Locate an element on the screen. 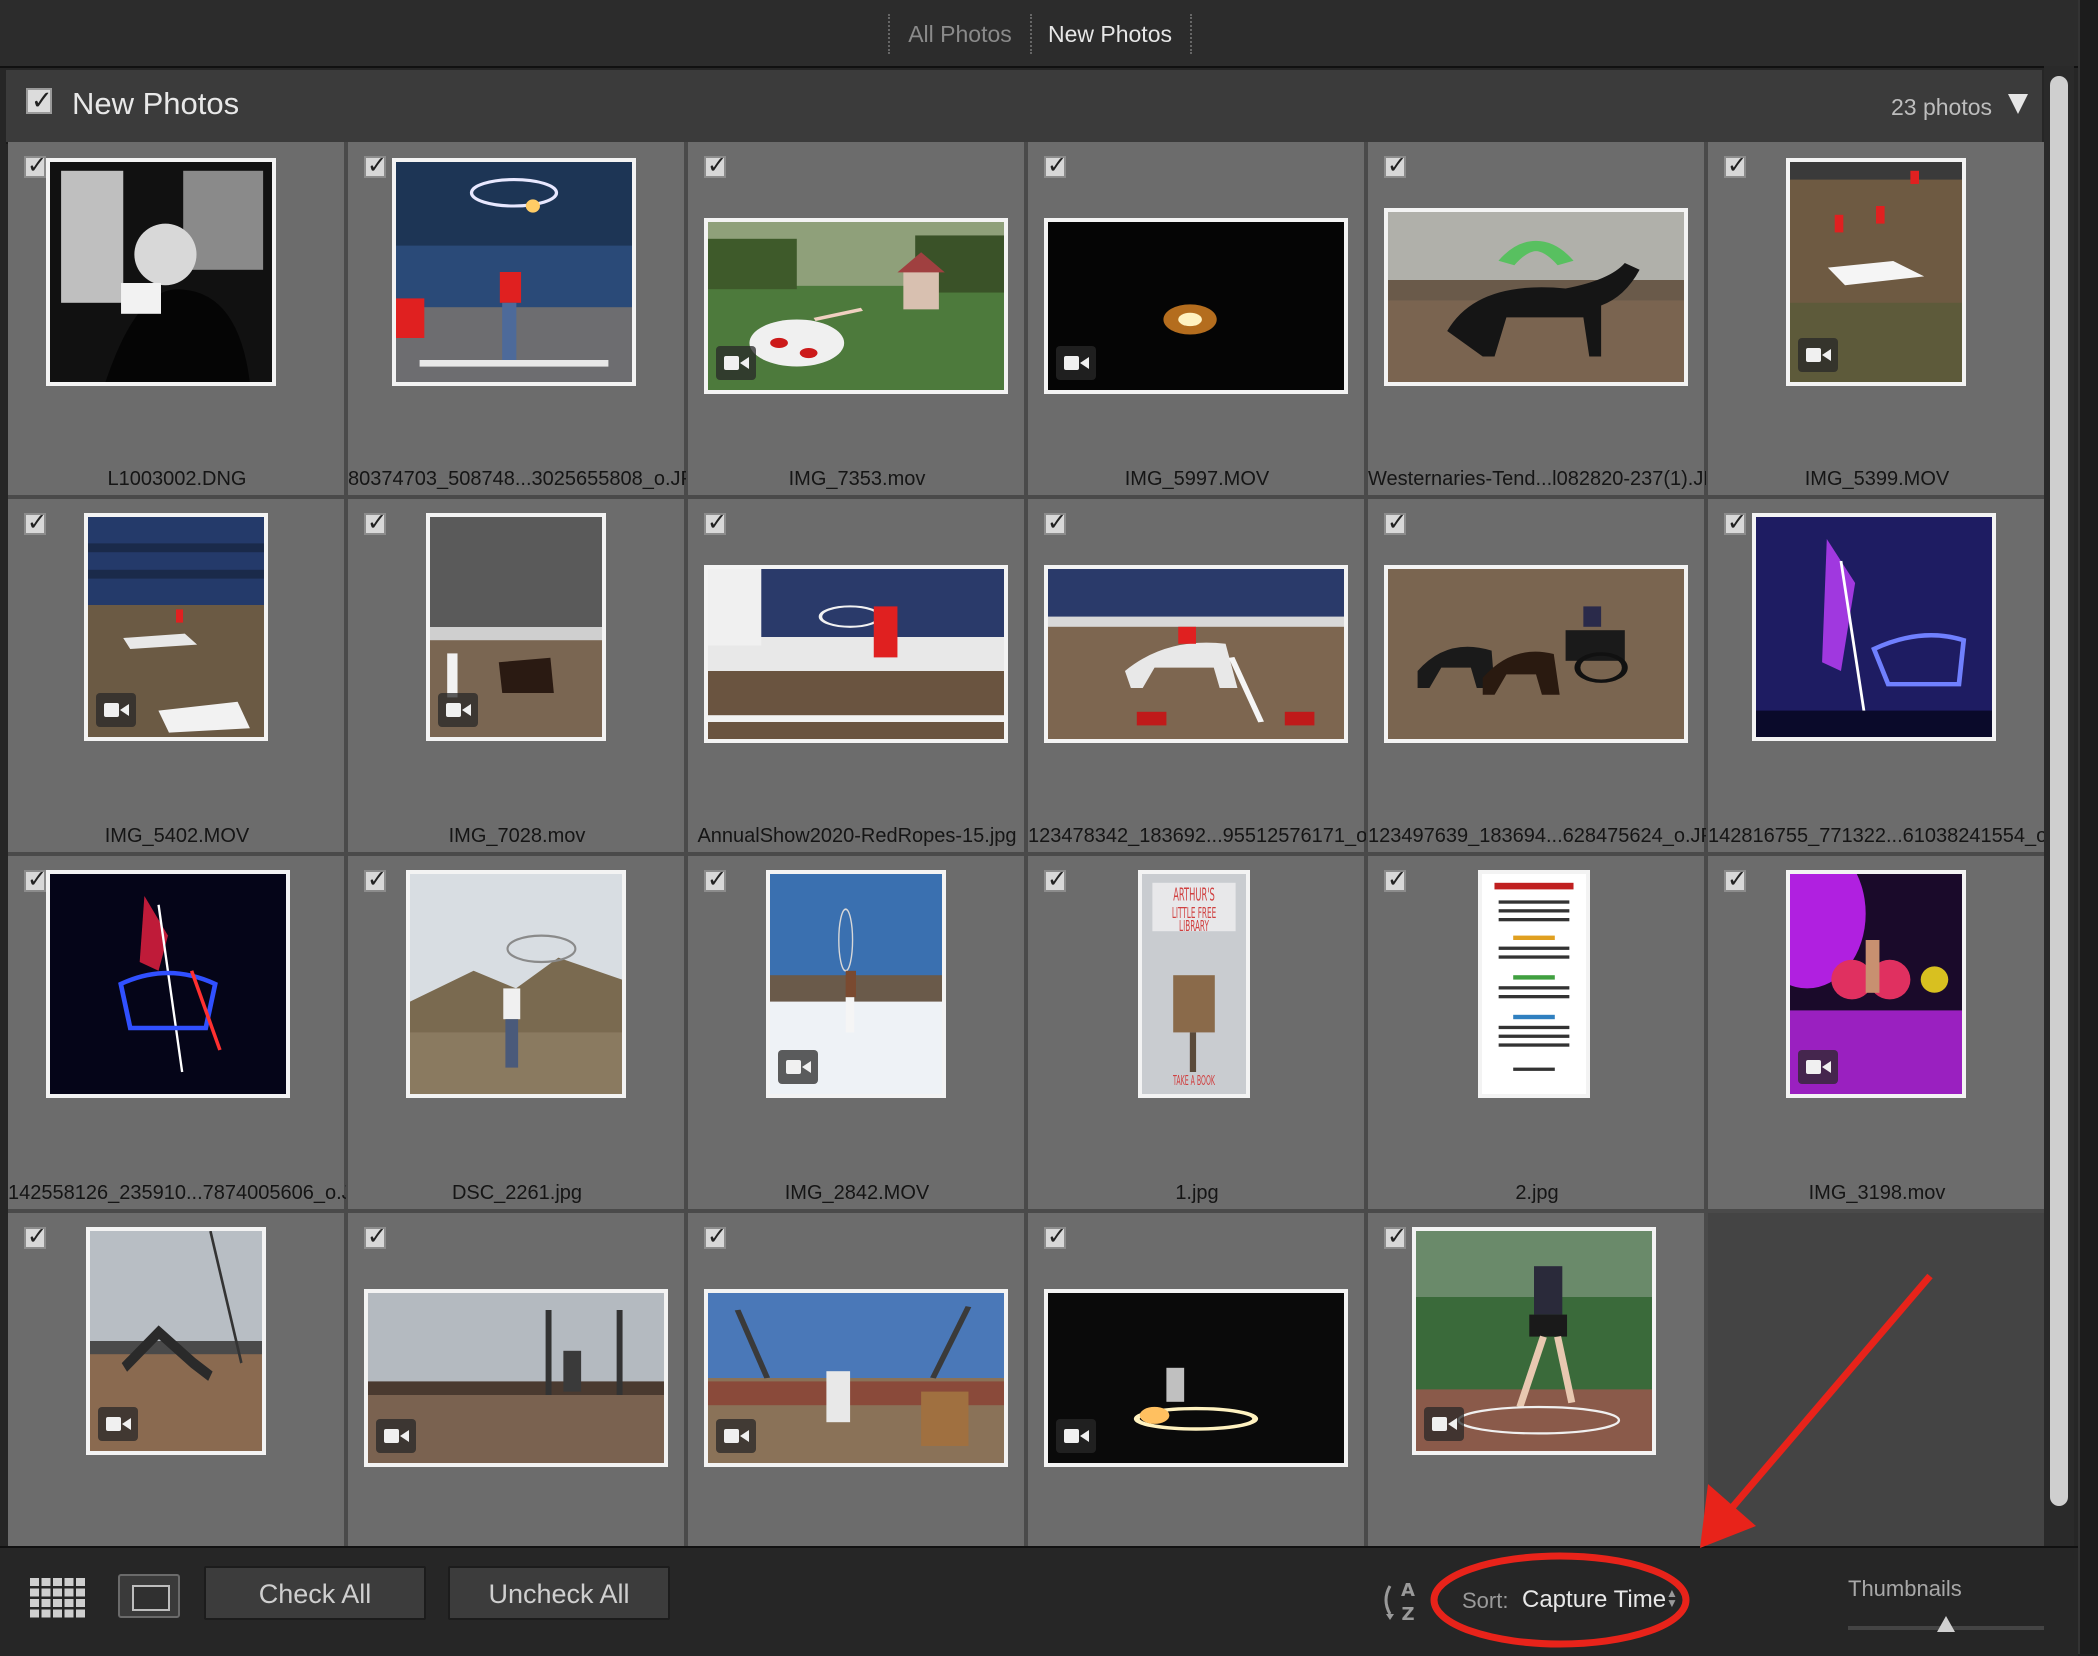 This screenshot has width=2098, height=1656. sort-direction-icon: A Z is located at coordinates (1402, 1600).